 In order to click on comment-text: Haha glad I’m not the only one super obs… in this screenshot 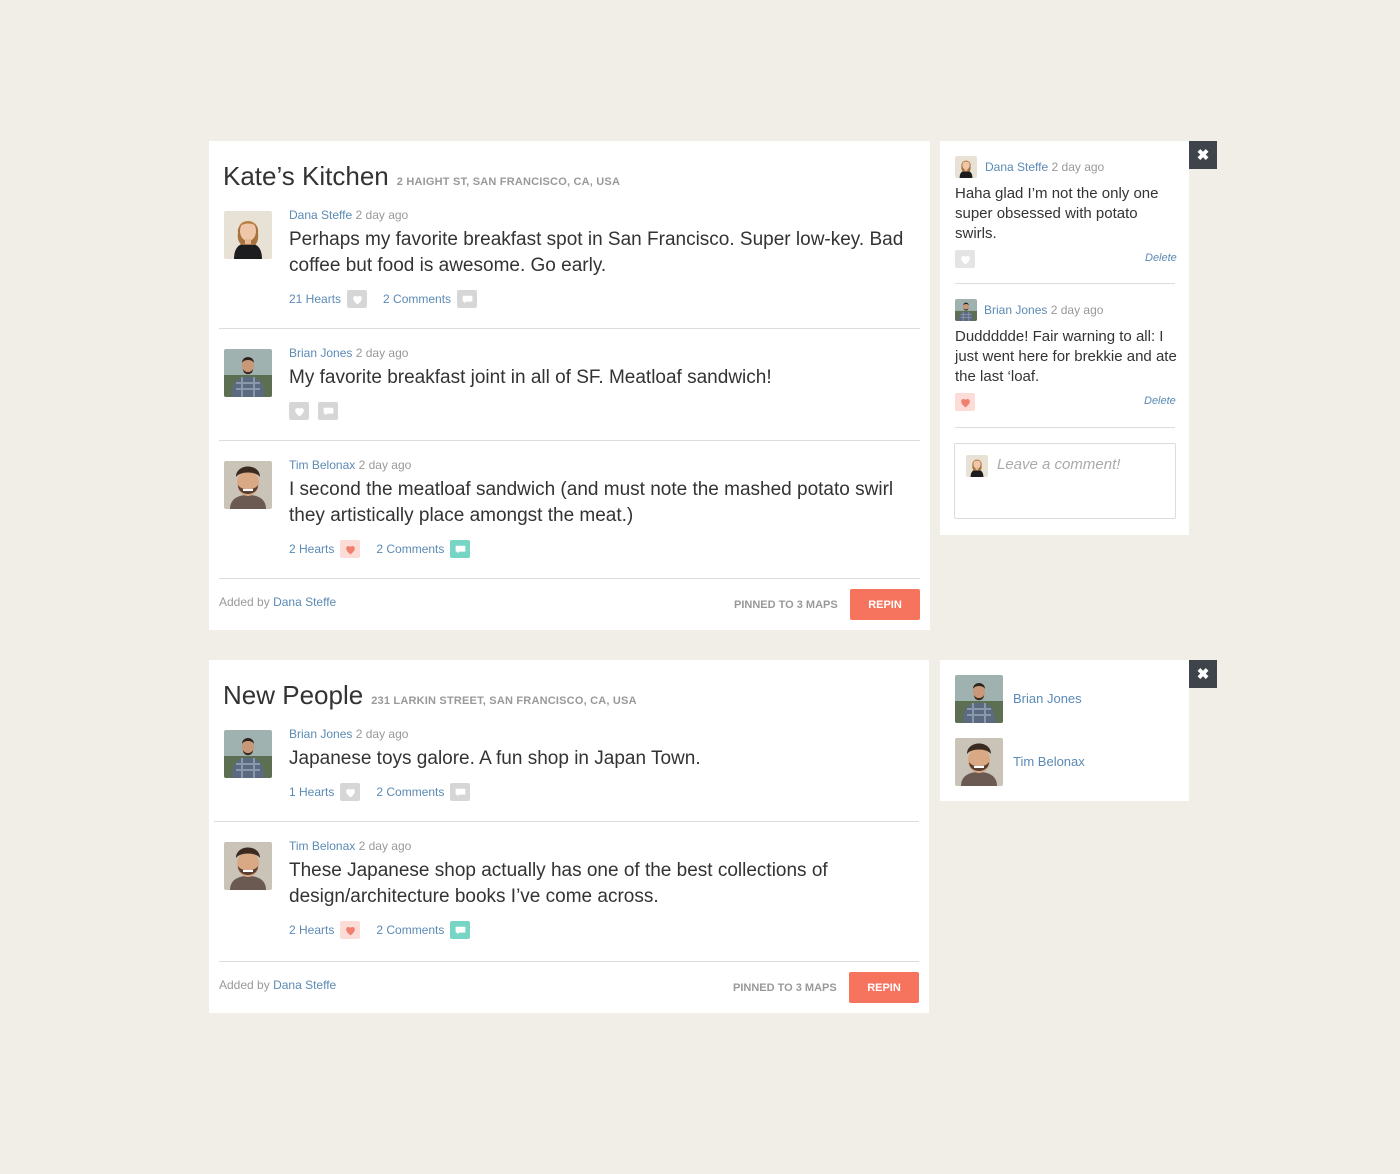, I will do `click(1057, 213)`.